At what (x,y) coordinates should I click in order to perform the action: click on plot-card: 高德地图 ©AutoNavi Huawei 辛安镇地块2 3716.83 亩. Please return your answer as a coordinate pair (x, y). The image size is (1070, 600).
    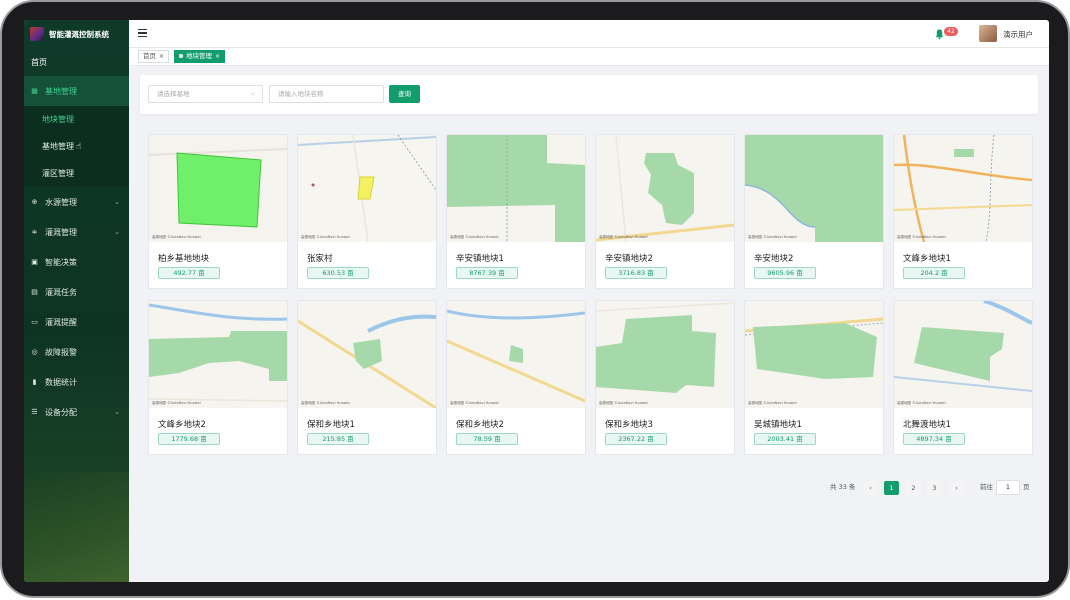
    Looking at the image, I should click on (665, 211).